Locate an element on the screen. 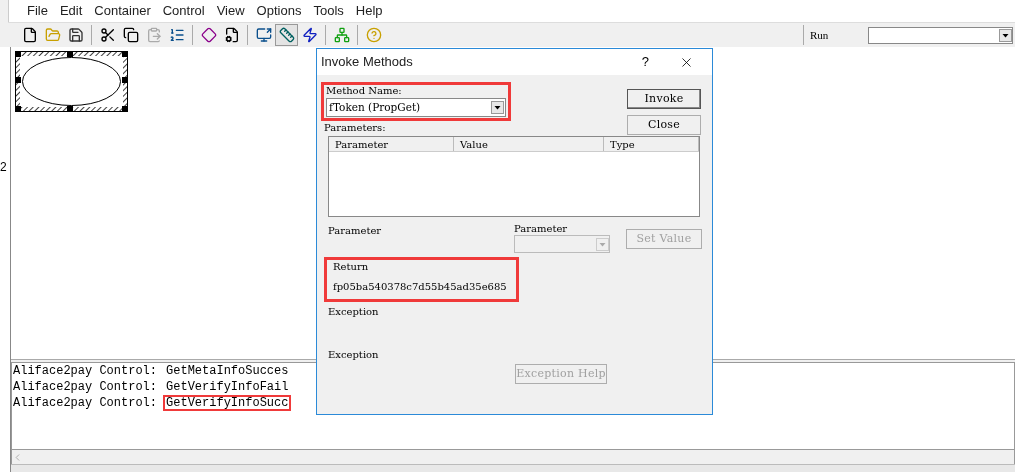 This screenshot has height=472, width=1015. help-button: ? is located at coordinates (645, 62).